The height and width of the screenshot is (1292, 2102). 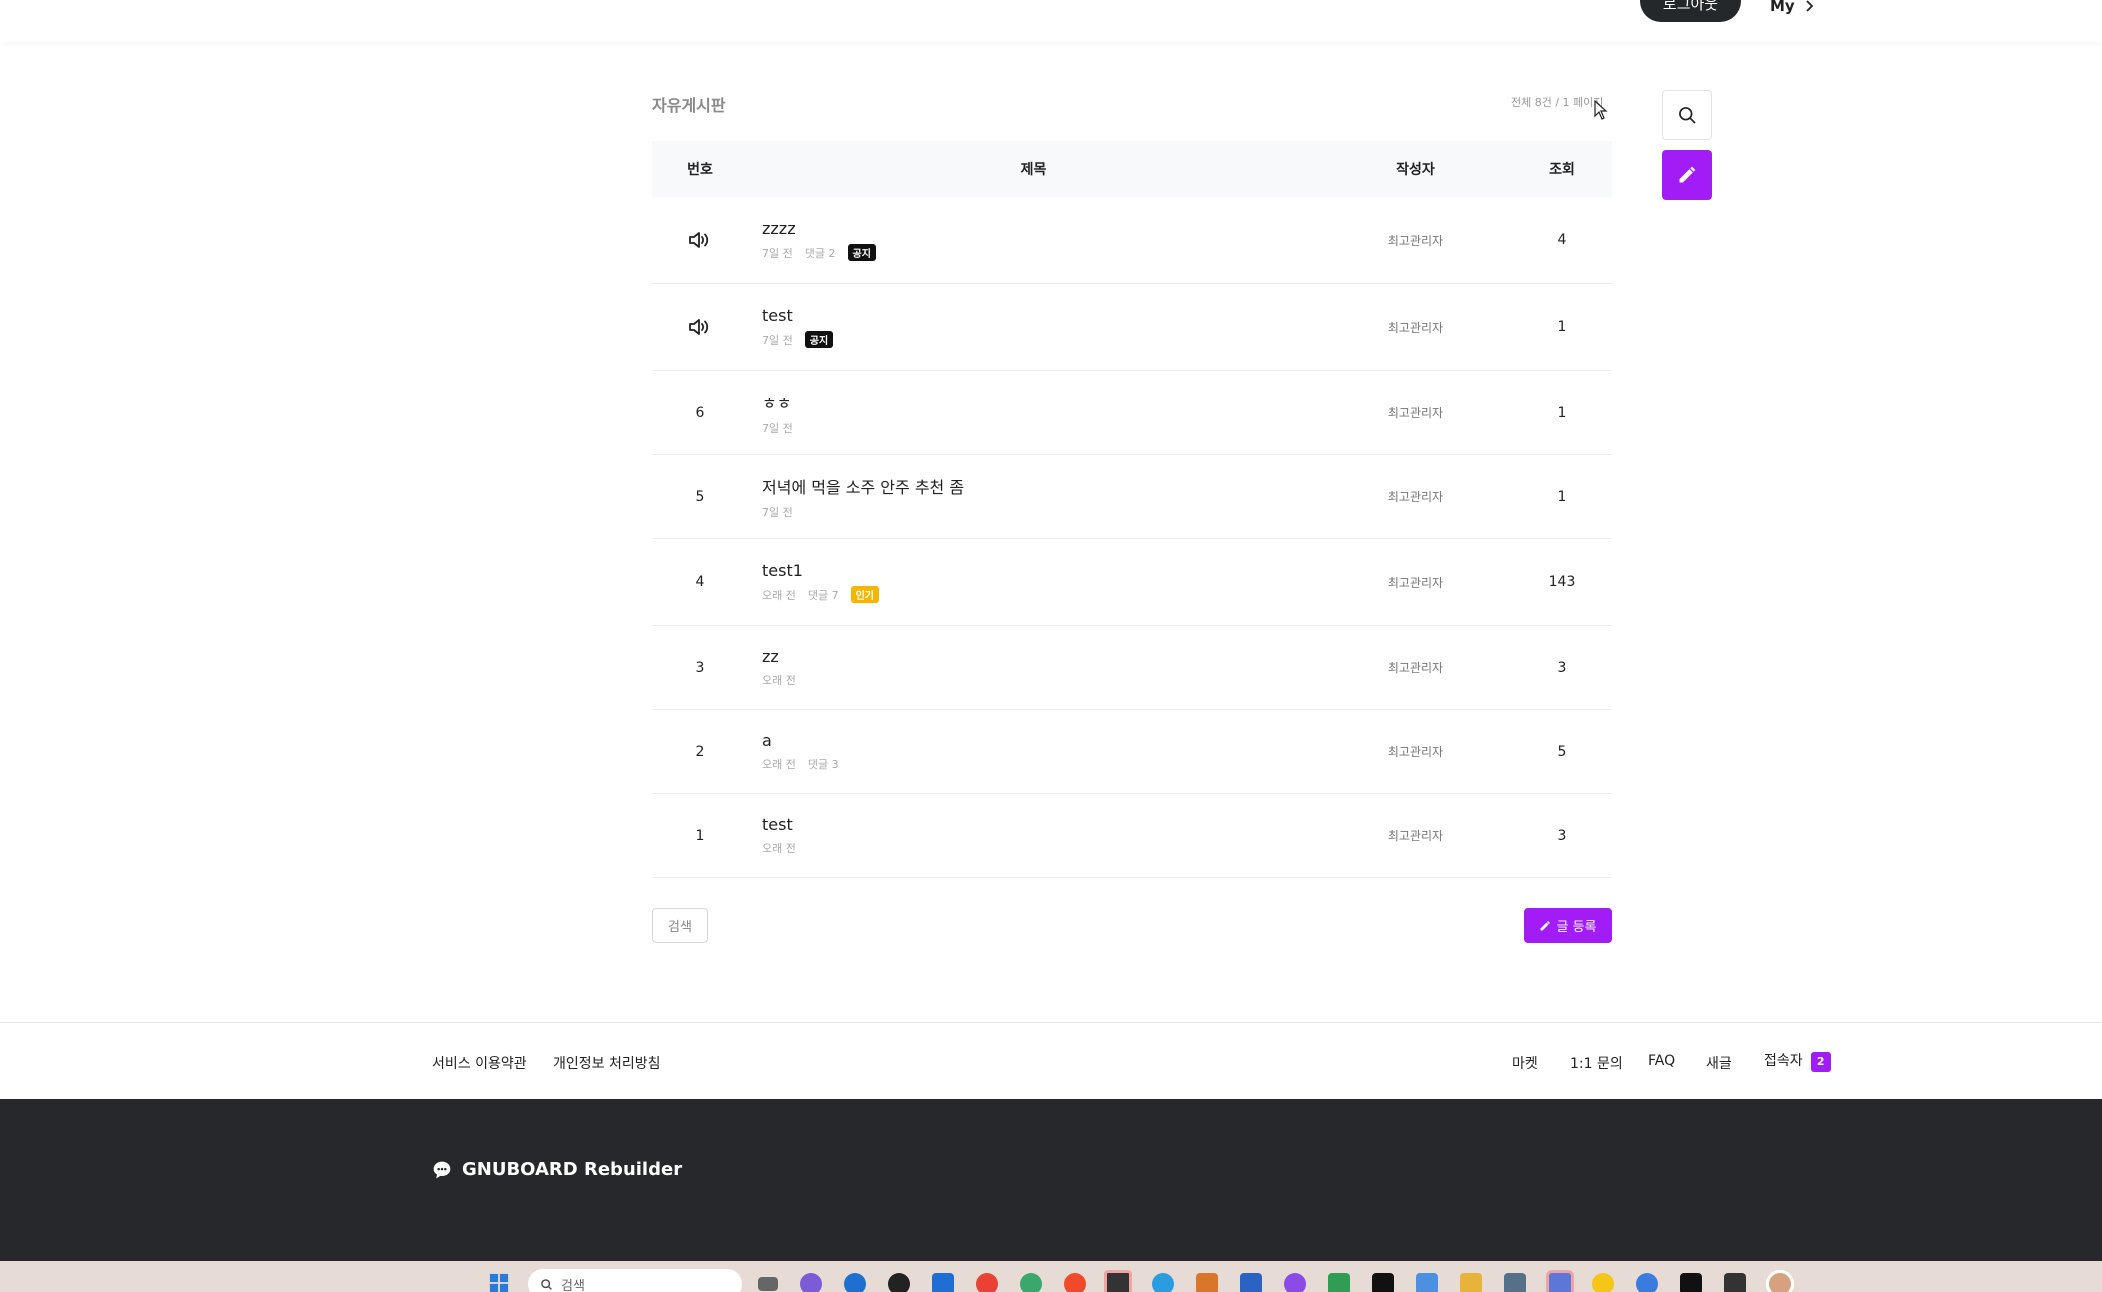 What do you see at coordinates (1251, 1282) in the screenshot?
I see `word-icon` at bounding box center [1251, 1282].